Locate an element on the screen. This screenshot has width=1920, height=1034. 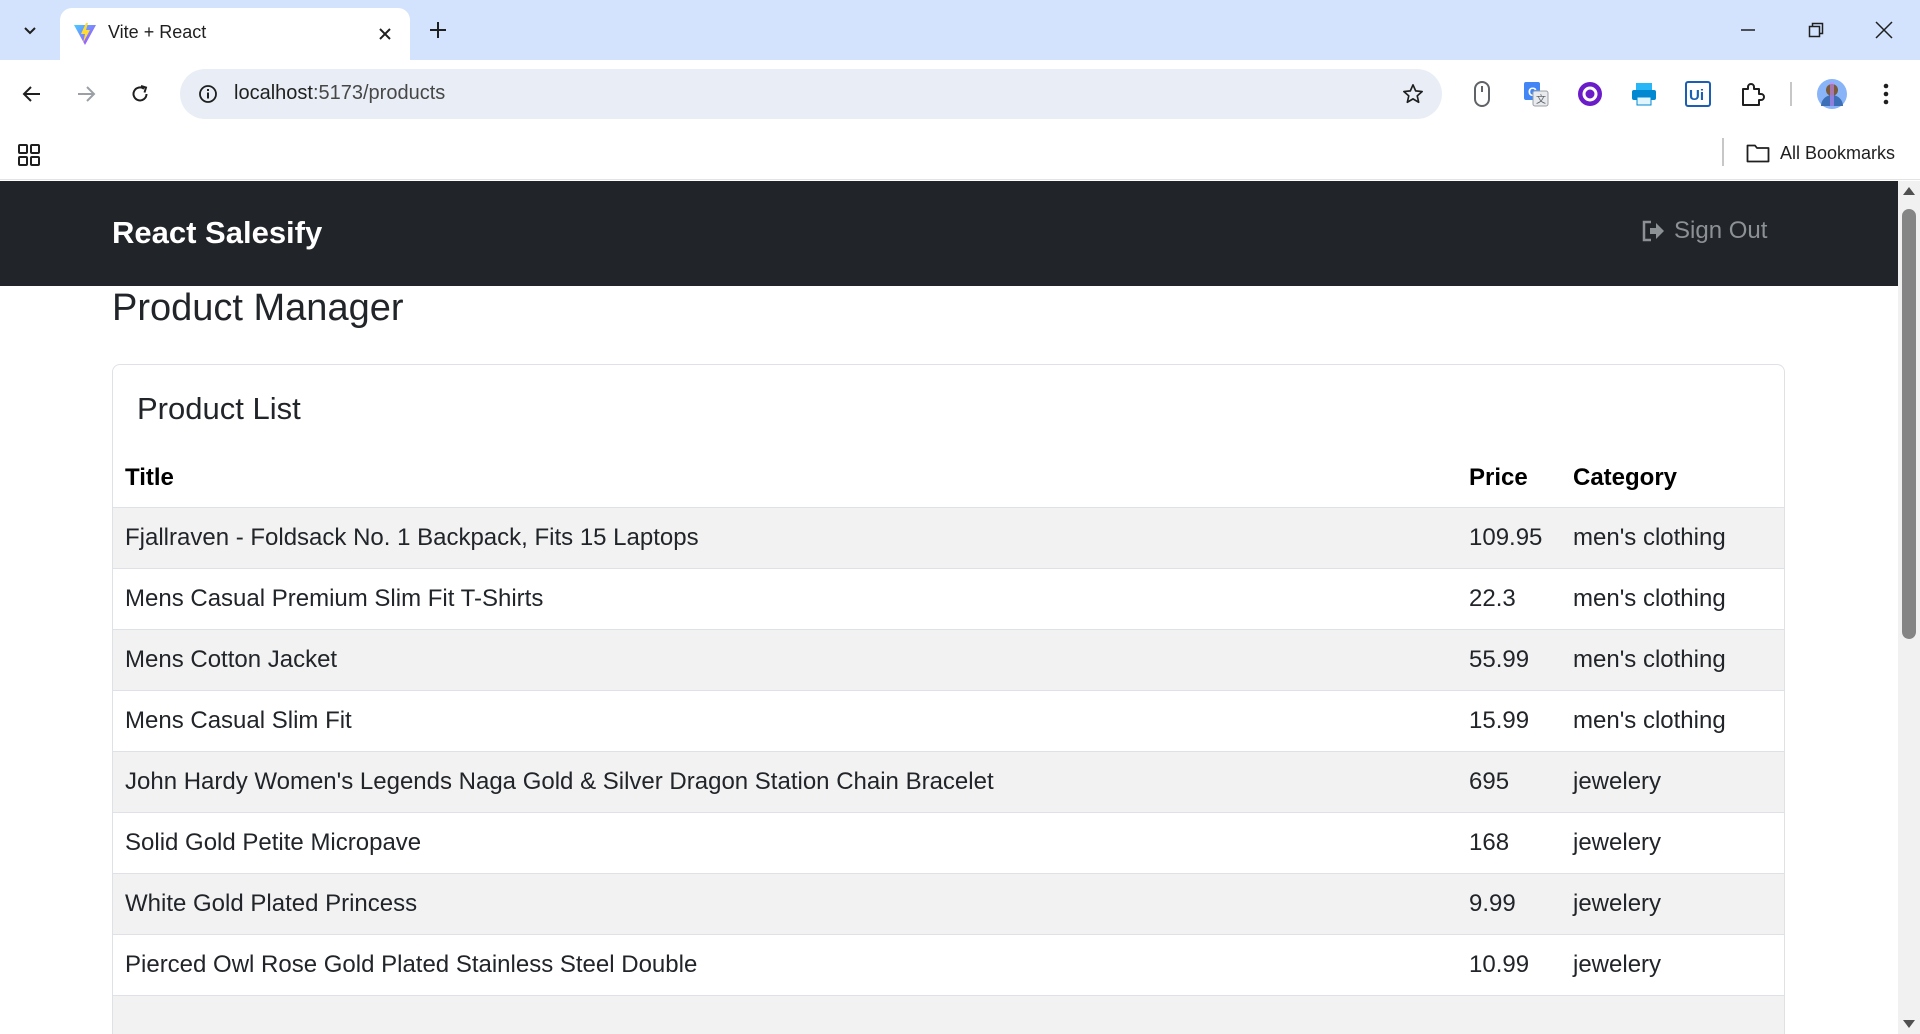
product-title: White Gold Plated Princess is located at coordinates (785, 904).